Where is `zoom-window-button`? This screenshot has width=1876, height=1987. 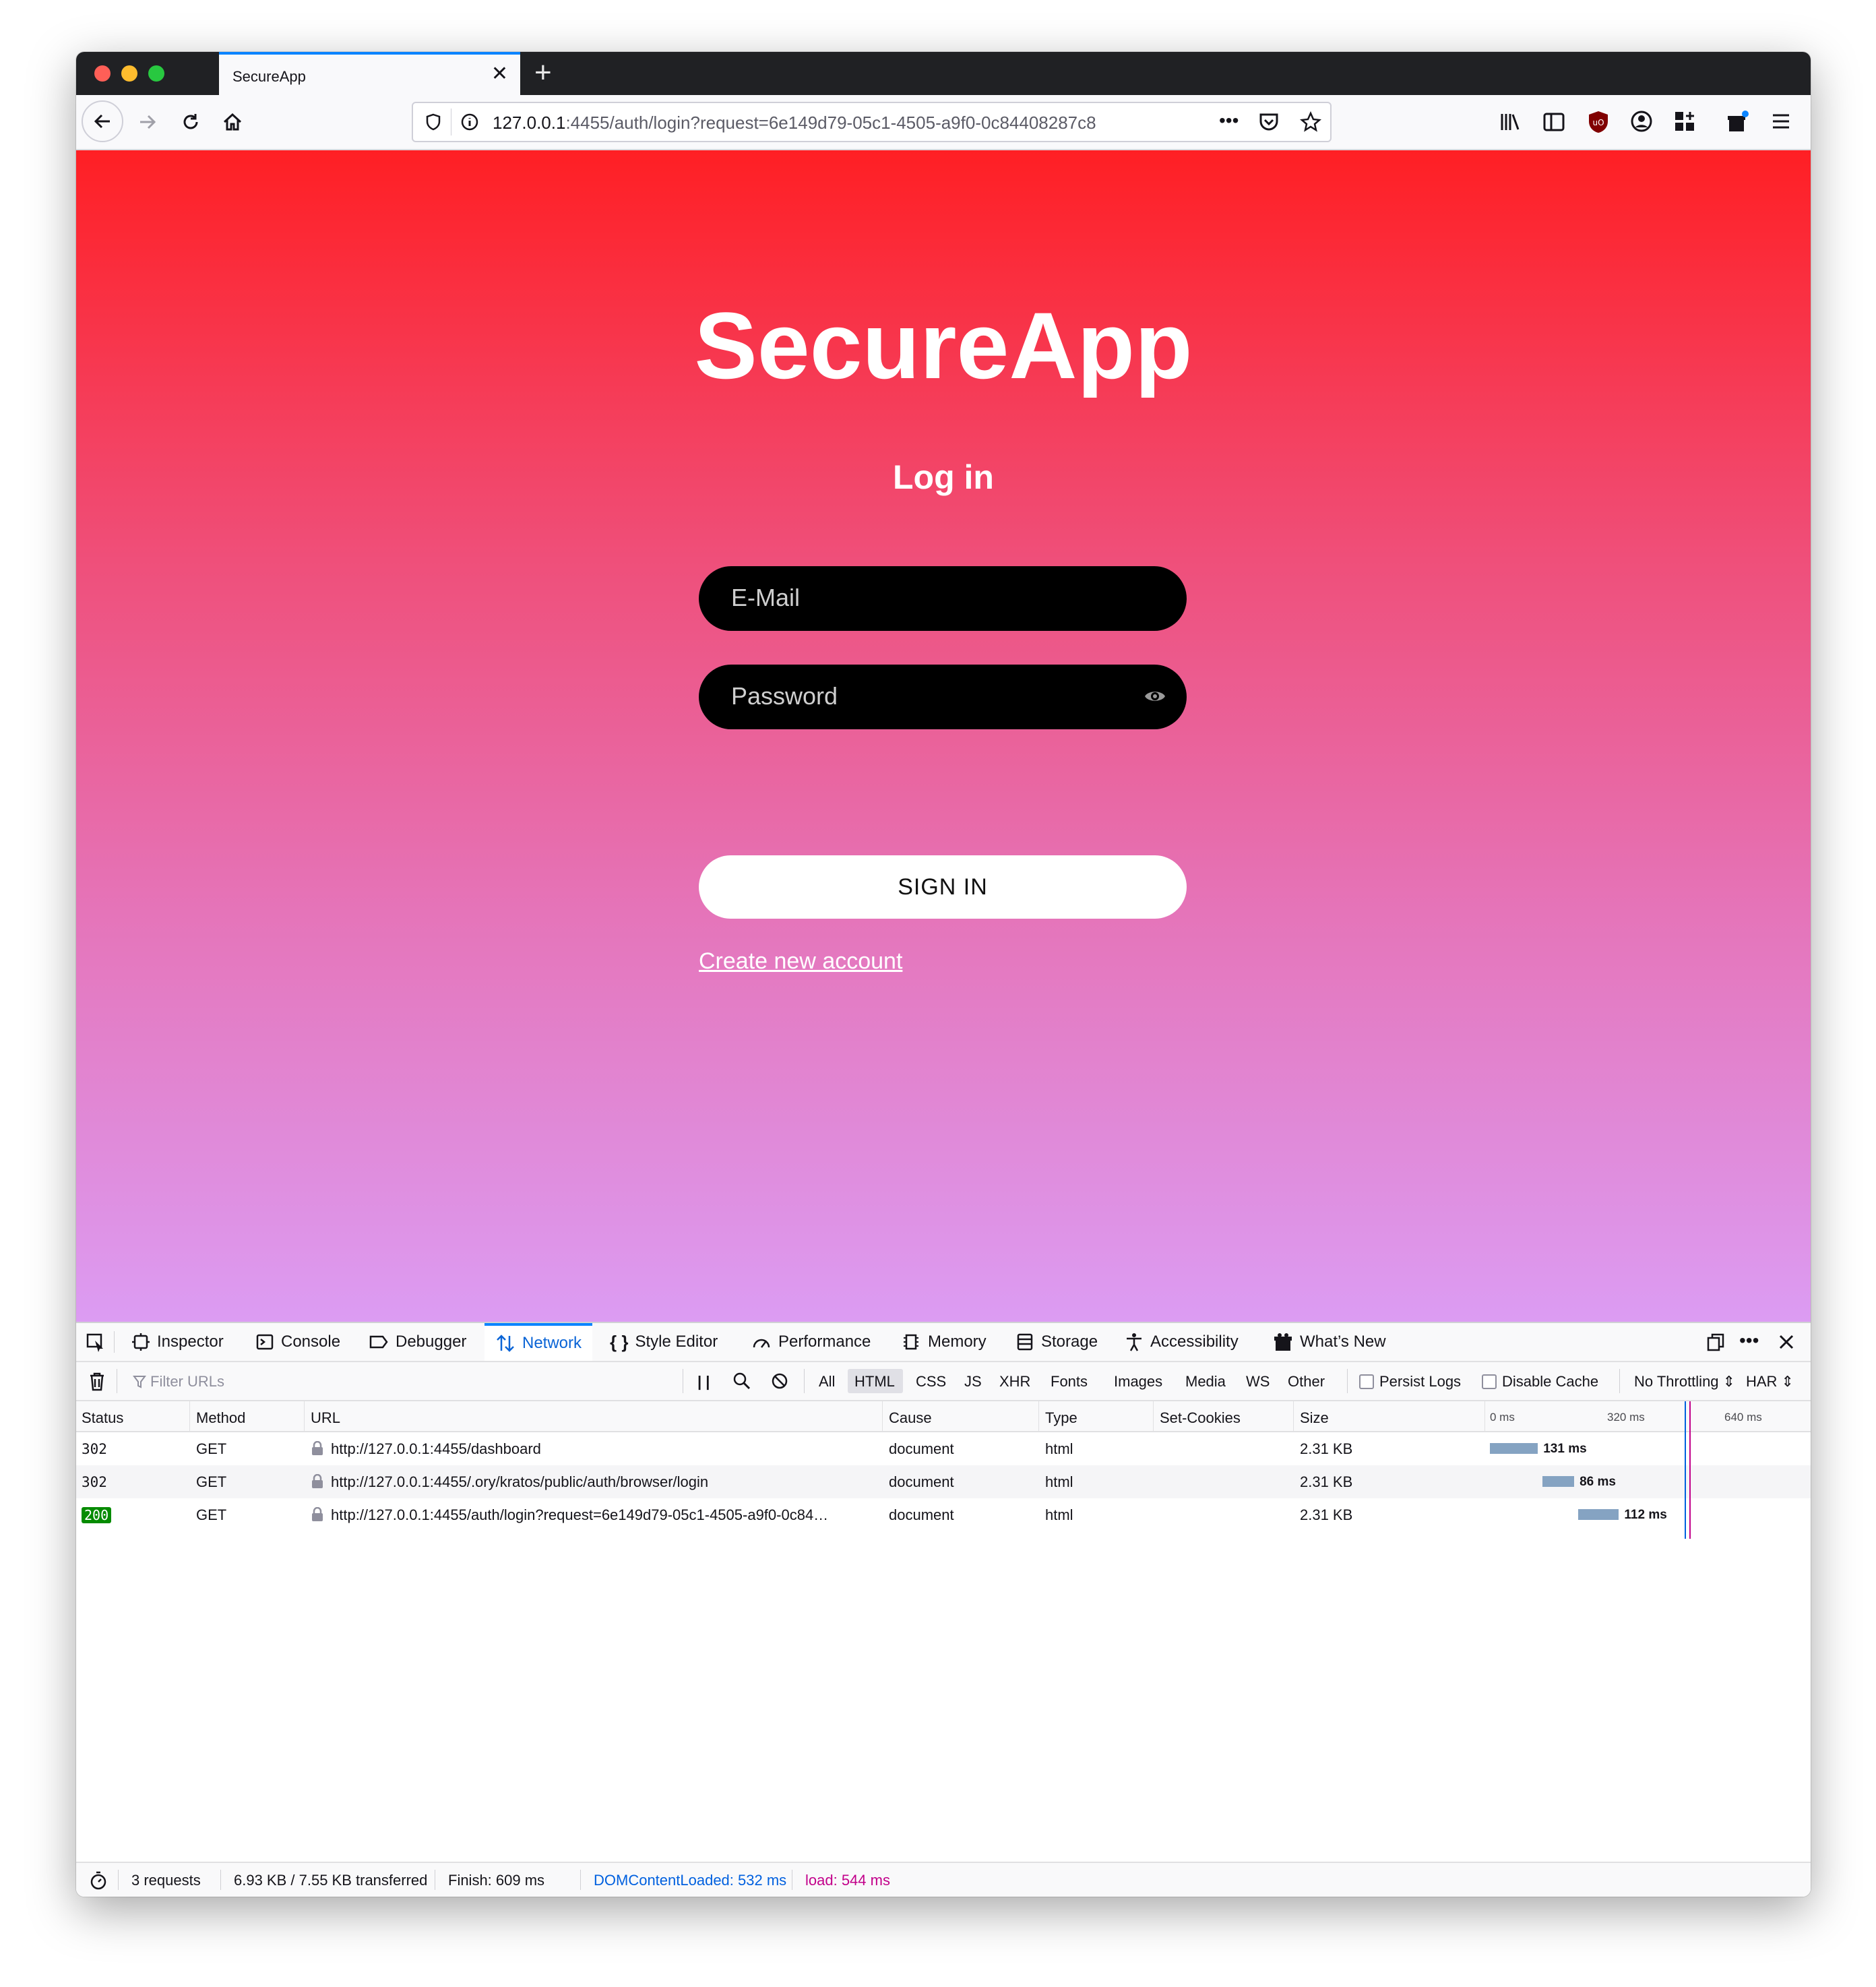
zoom-window-button is located at coordinates (156, 73).